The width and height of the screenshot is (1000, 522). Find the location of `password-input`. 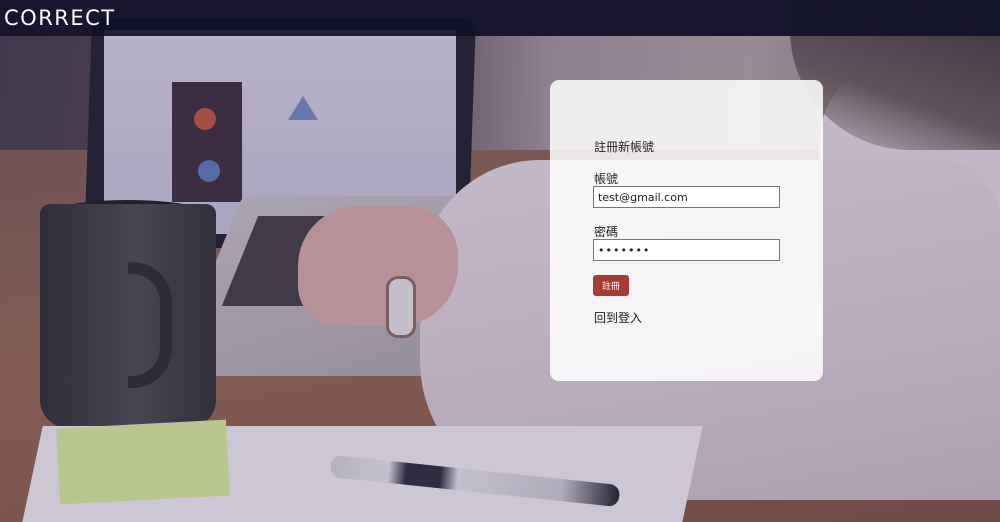

password-input is located at coordinates (686, 250).